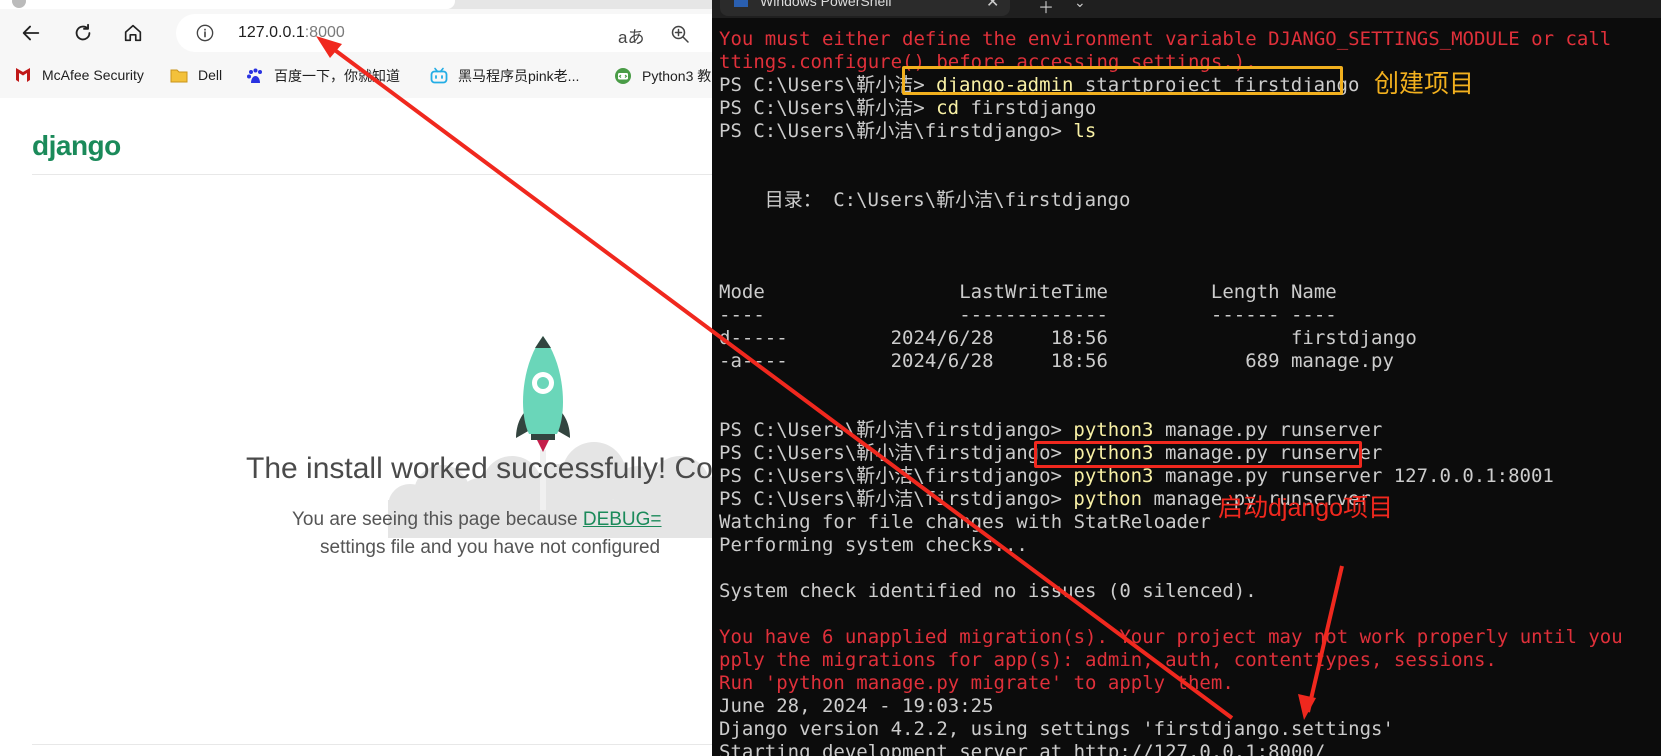 The width and height of the screenshot is (1661, 756). Describe the element at coordinates (677, 76) in the screenshot. I see `bookmark-label: Python3 教` at that location.